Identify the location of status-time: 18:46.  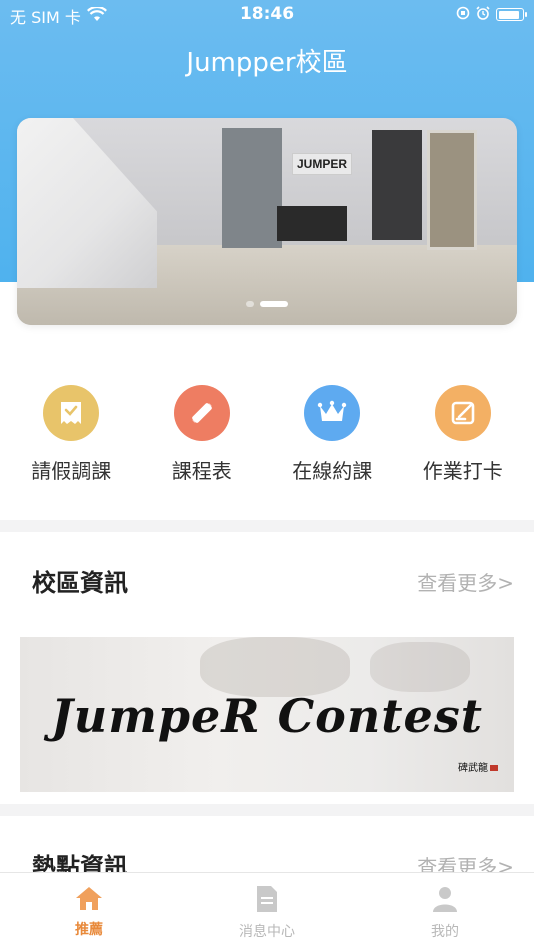
(267, 14).